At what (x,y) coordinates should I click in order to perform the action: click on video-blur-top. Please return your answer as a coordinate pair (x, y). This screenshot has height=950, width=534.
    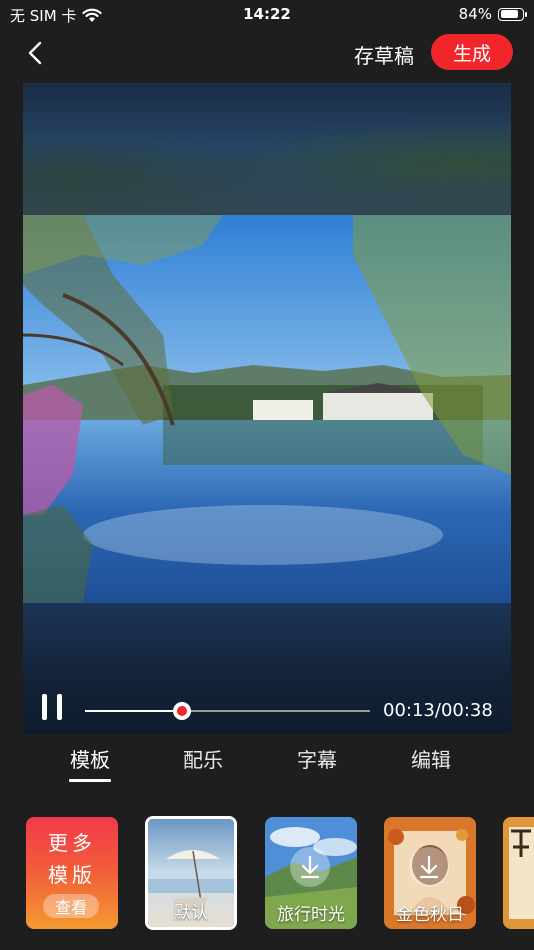
    Looking at the image, I should click on (267, 149).